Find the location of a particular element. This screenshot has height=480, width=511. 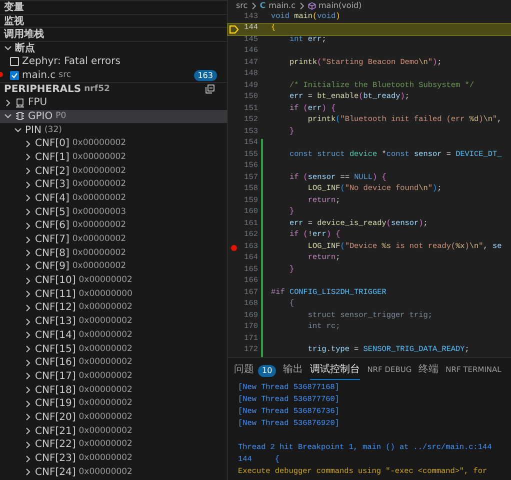

register-name: CNF[20] is located at coordinates (55, 417).